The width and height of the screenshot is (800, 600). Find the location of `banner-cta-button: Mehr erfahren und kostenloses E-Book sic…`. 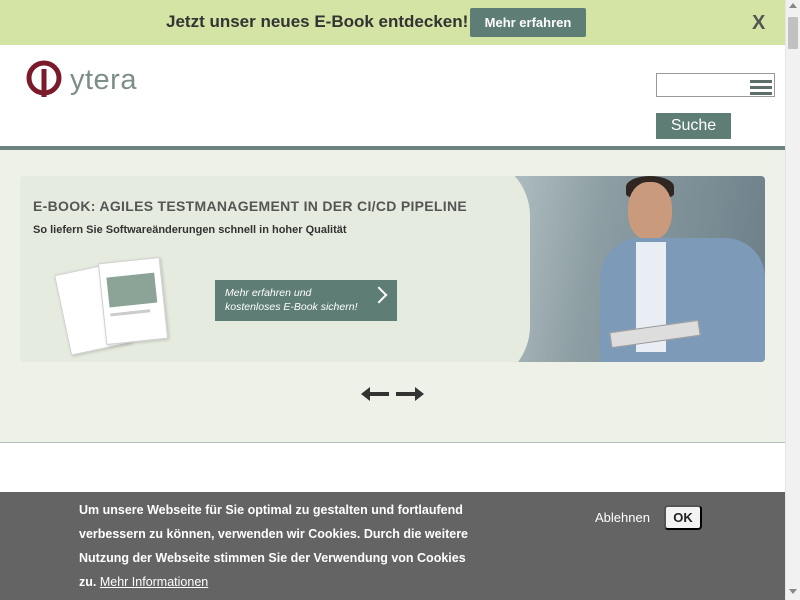

banner-cta-button: Mehr erfahren und kostenloses E-Book sic… is located at coordinates (306, 300).